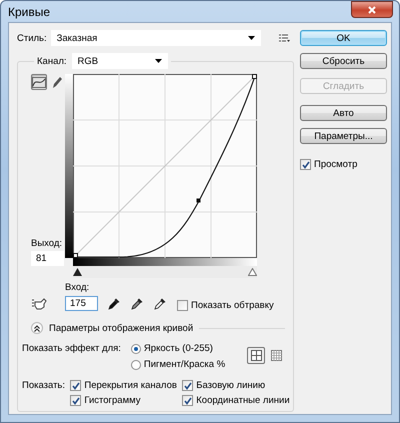 Image resolution: width=400 pixels, height=423 pixels. Describe the element at coordinates (284, 38) in the screenshot. I see `preset-menu-icon` at that location.